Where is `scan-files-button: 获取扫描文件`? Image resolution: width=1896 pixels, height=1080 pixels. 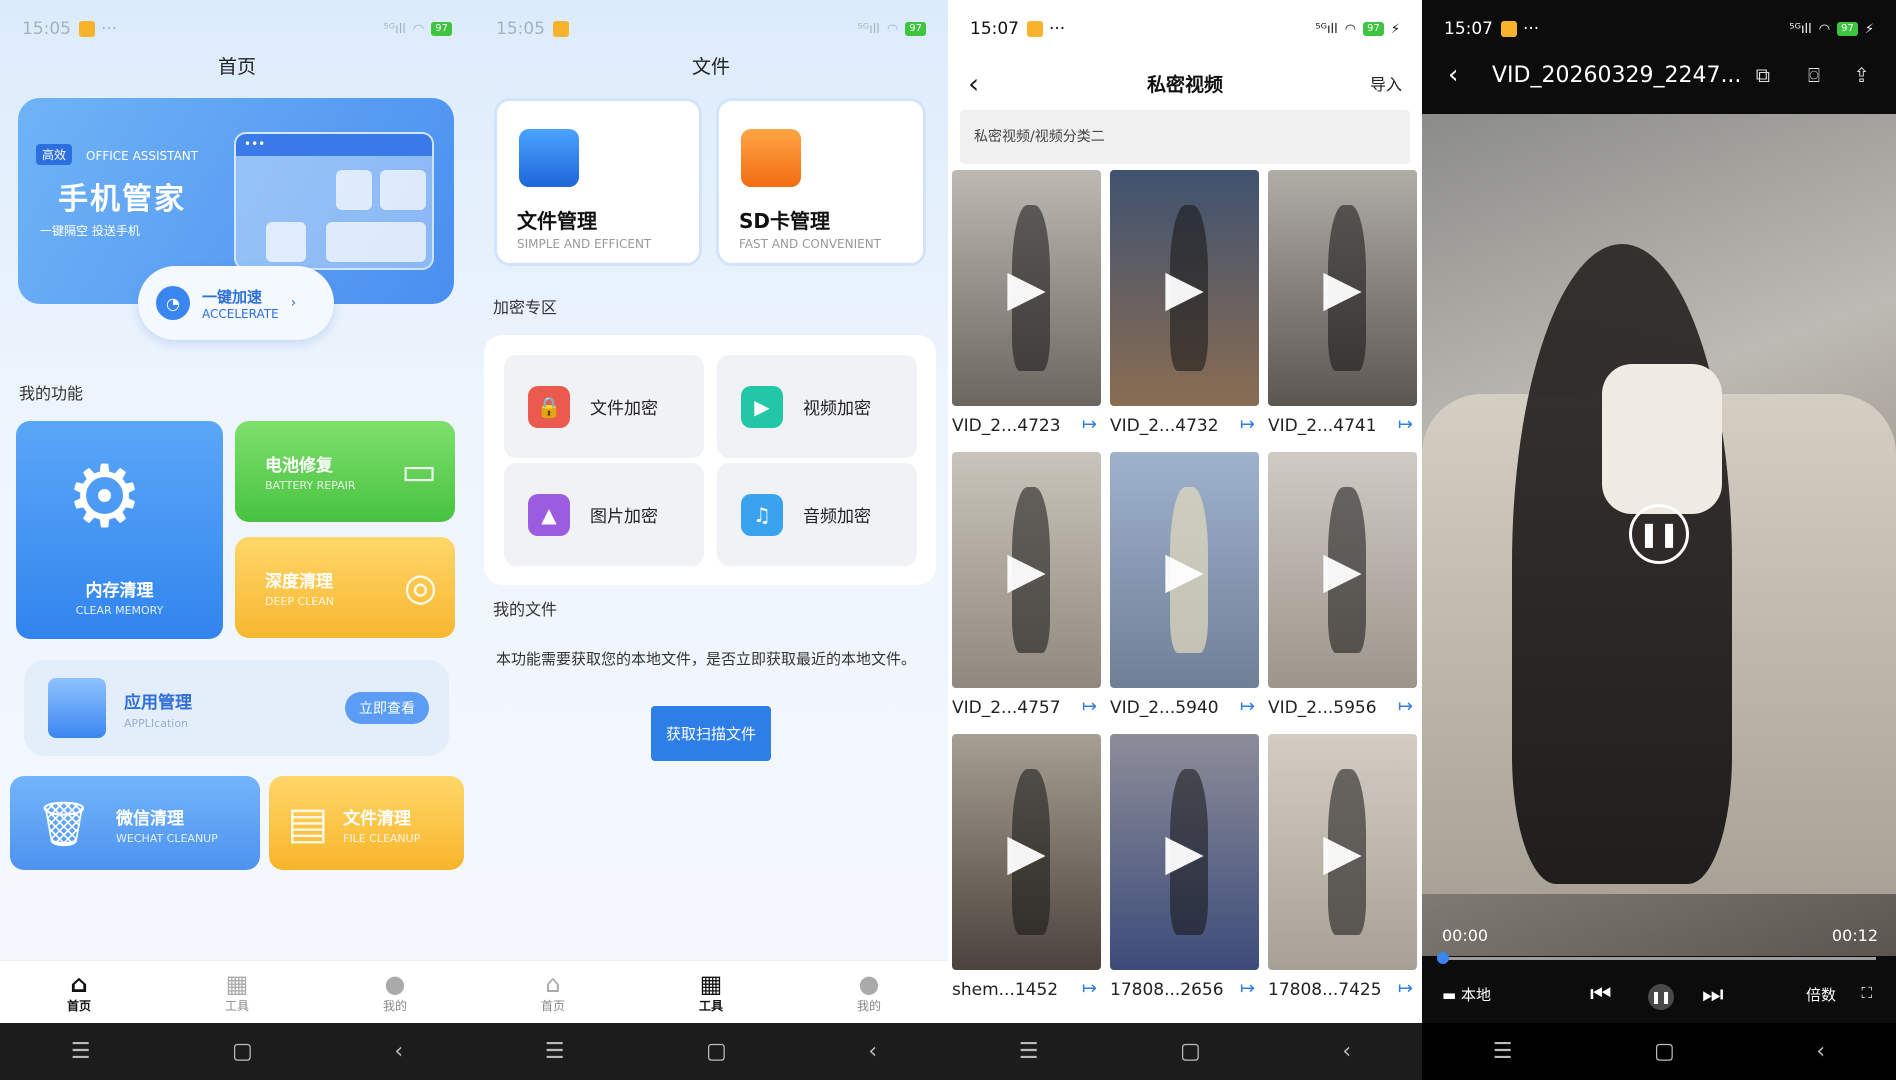
scan-files-button: 获取扫描文件 is located at coordinates (711, 733).